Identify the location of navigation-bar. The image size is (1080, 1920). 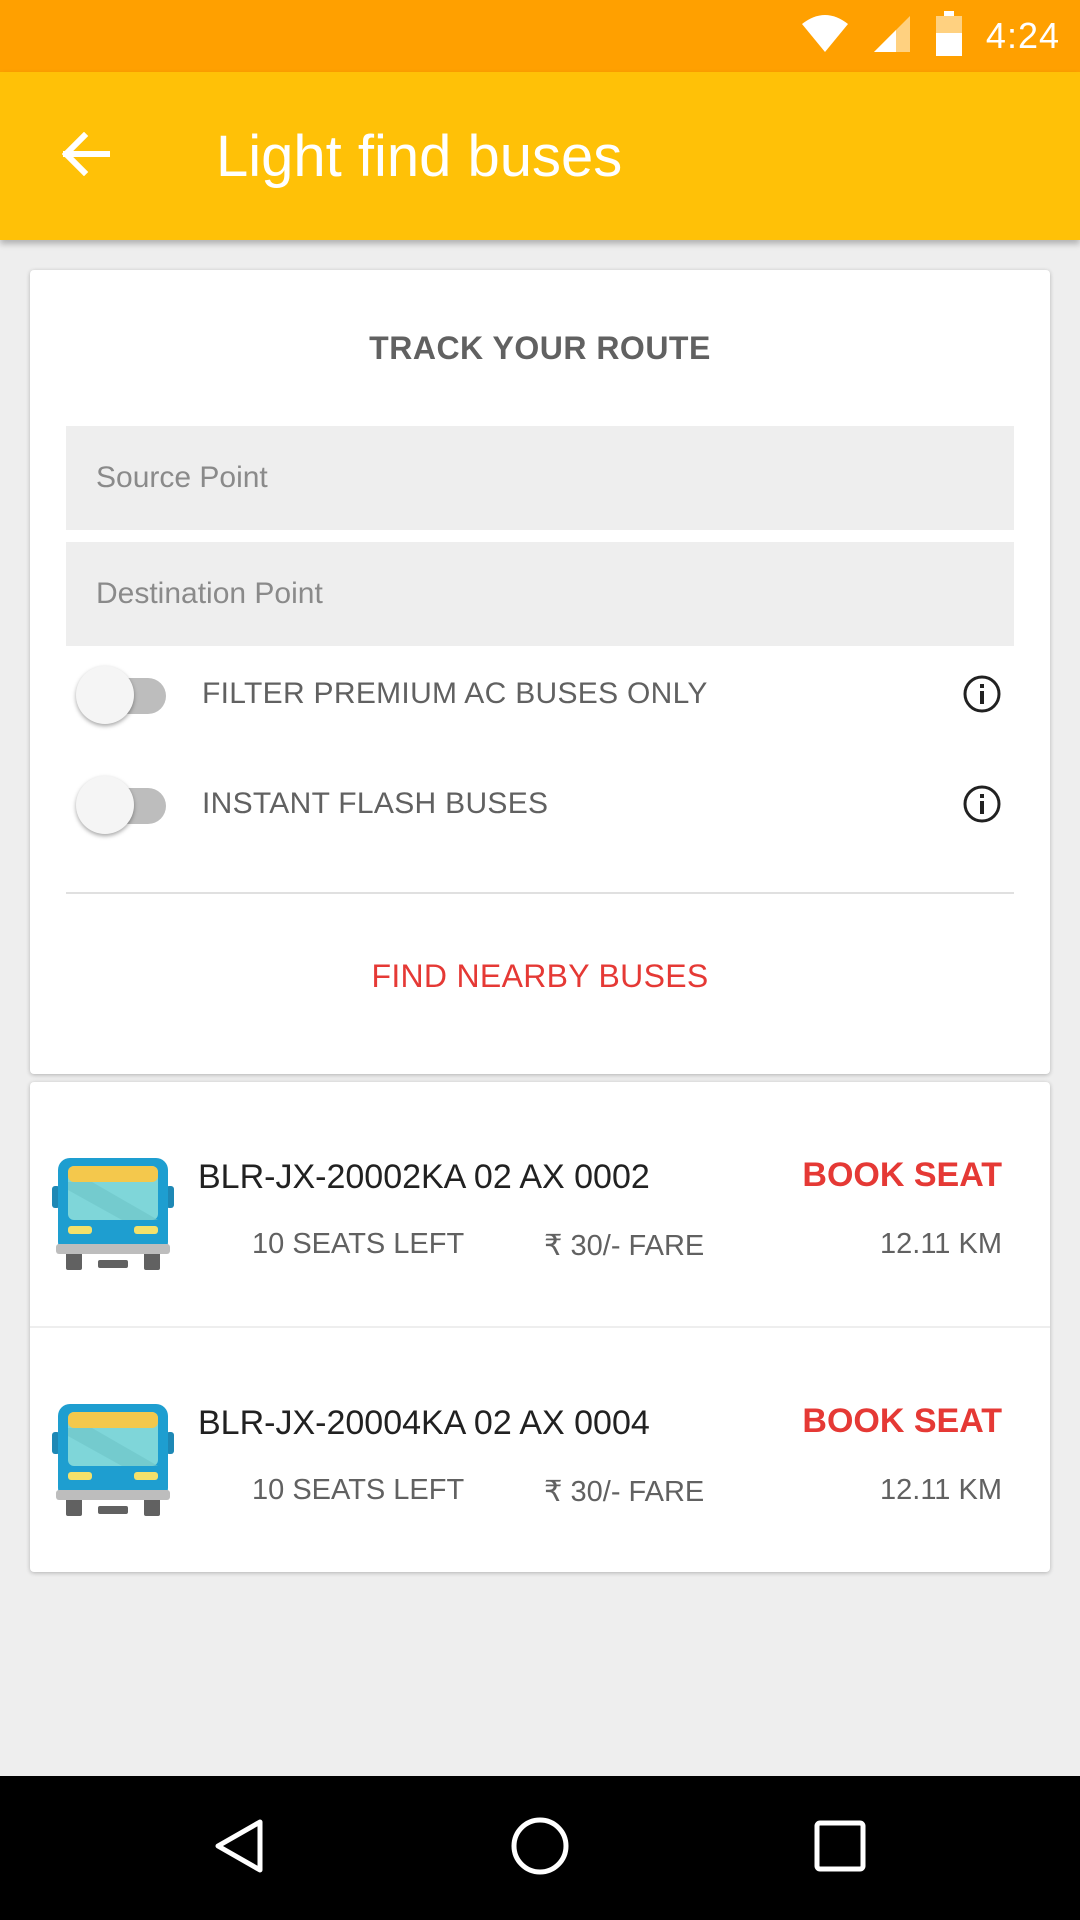
(540, 1848).